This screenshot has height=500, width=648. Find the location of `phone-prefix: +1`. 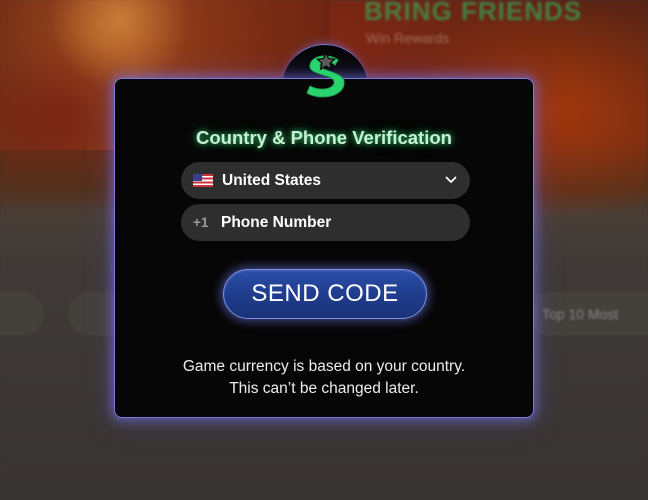

phone-prefix: +1 is located at coordinates (201, 222).